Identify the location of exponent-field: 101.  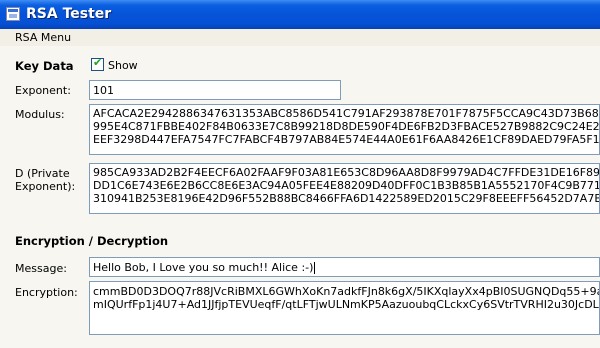
(215, 90).